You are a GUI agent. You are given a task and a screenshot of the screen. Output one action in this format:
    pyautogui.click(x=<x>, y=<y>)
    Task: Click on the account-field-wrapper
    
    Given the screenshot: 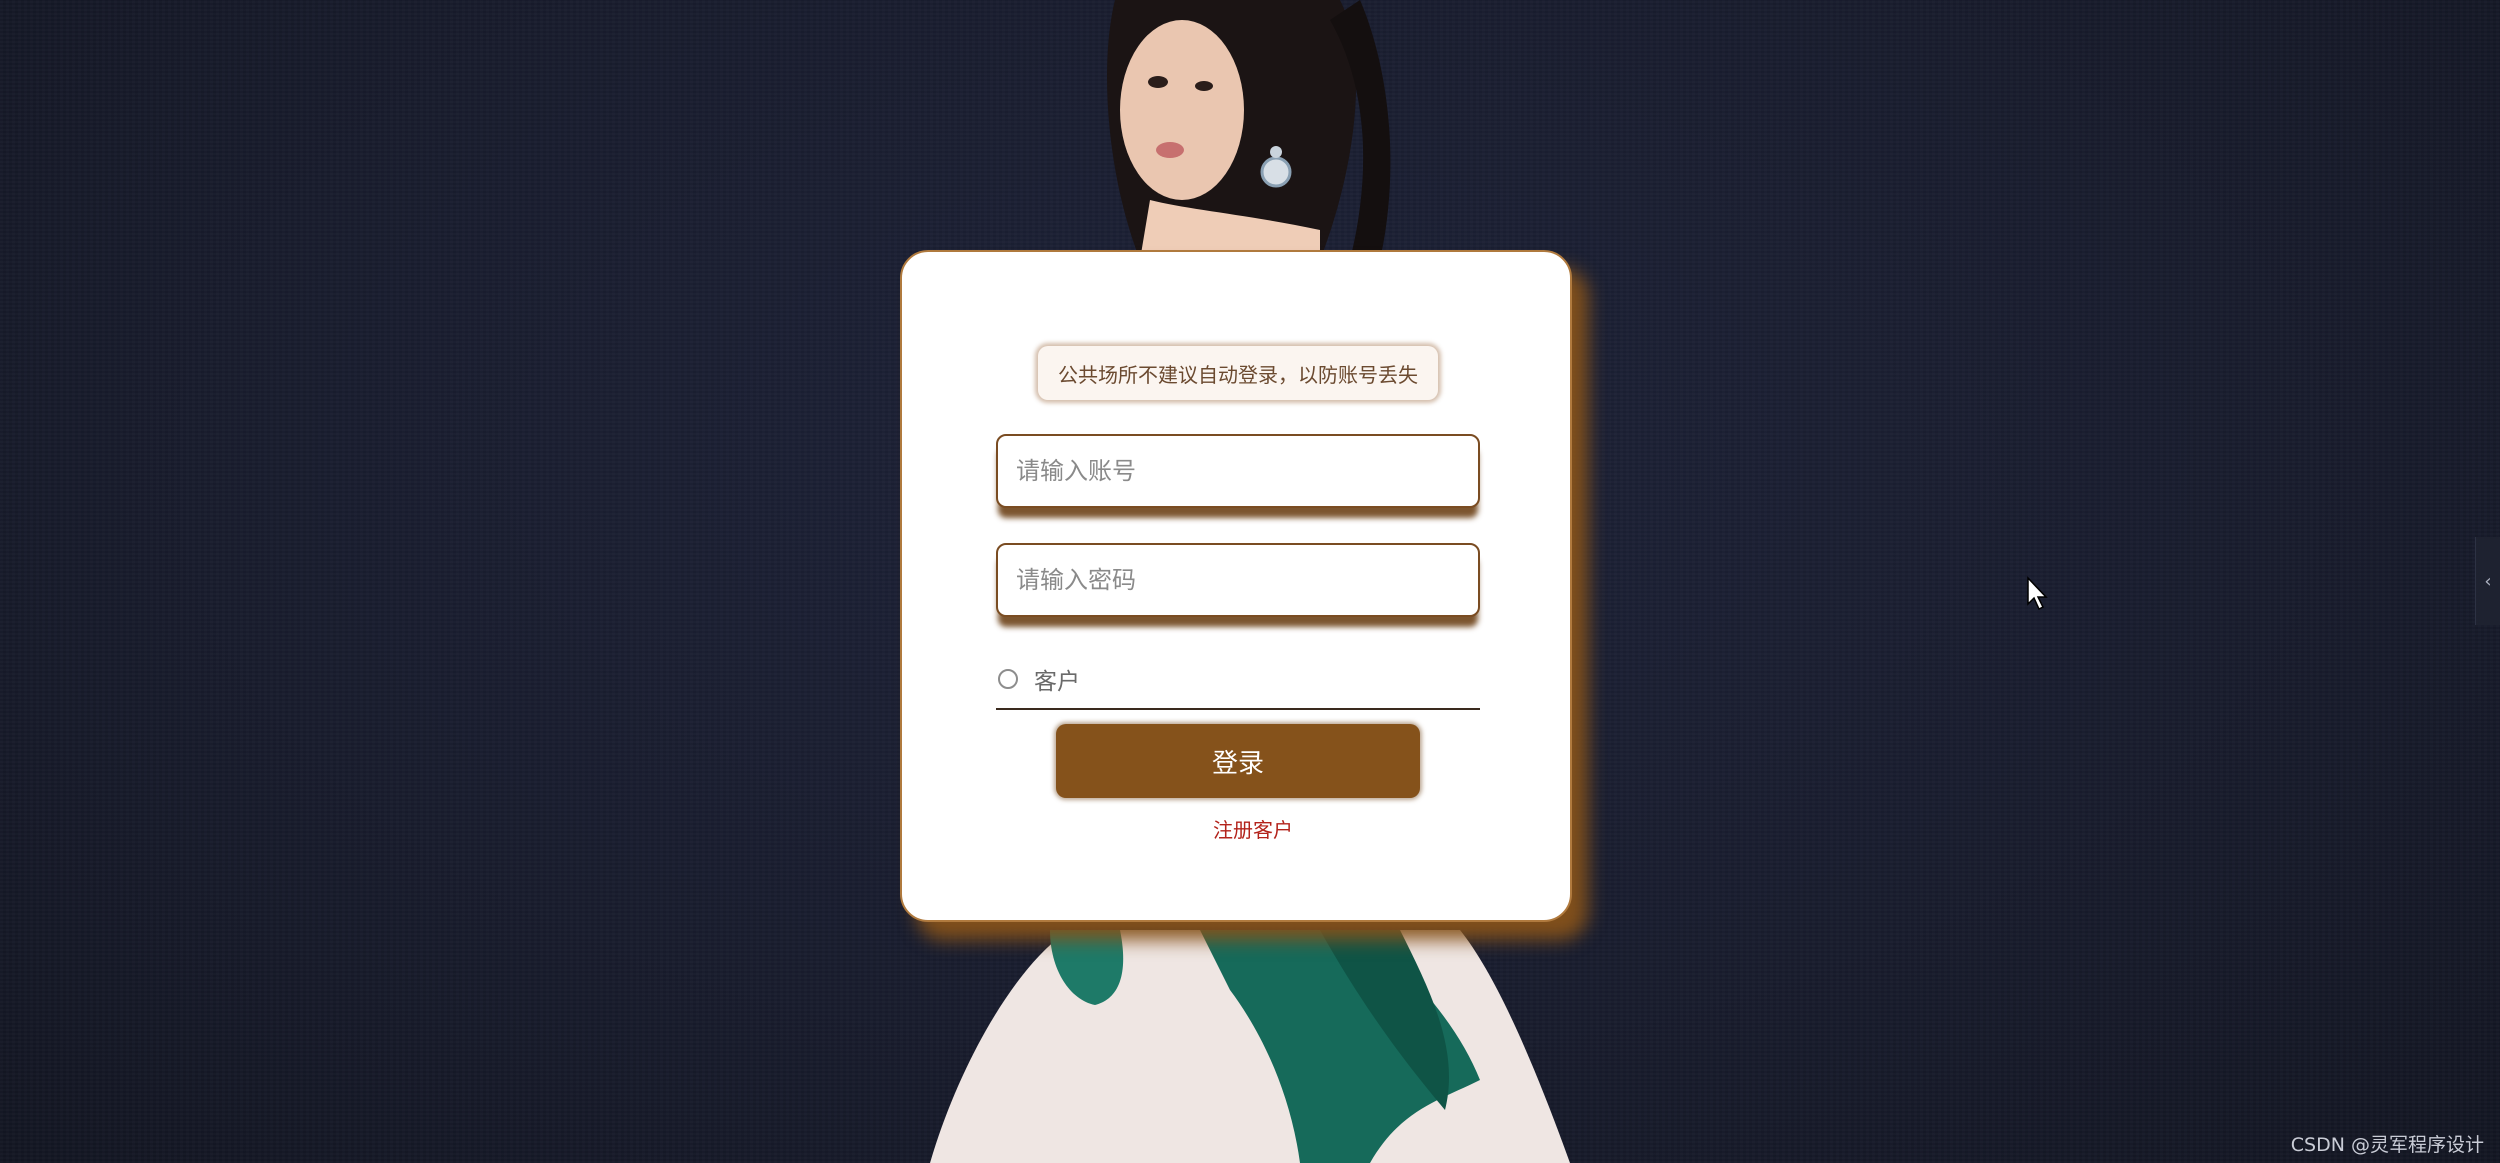 What is the action you would take?
    pyautogui.click(x=1238, y=471)
    